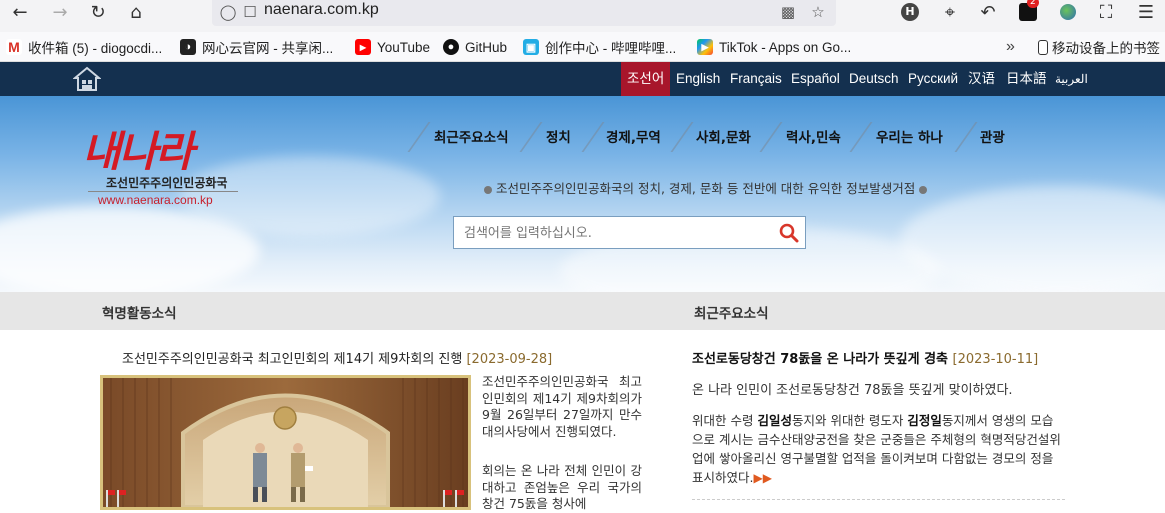  What do you see at coordinates (98, 12) in the screenshot?
I see `reload-icon: ↻` at bounding box center [98, 12].